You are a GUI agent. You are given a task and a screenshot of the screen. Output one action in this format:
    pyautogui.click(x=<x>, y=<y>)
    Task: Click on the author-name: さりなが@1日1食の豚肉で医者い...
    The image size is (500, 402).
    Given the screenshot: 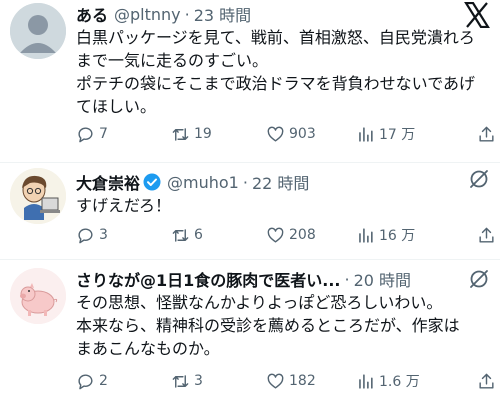 What is the action you would take?
    pyautogui.click(x=208, y=279)
    